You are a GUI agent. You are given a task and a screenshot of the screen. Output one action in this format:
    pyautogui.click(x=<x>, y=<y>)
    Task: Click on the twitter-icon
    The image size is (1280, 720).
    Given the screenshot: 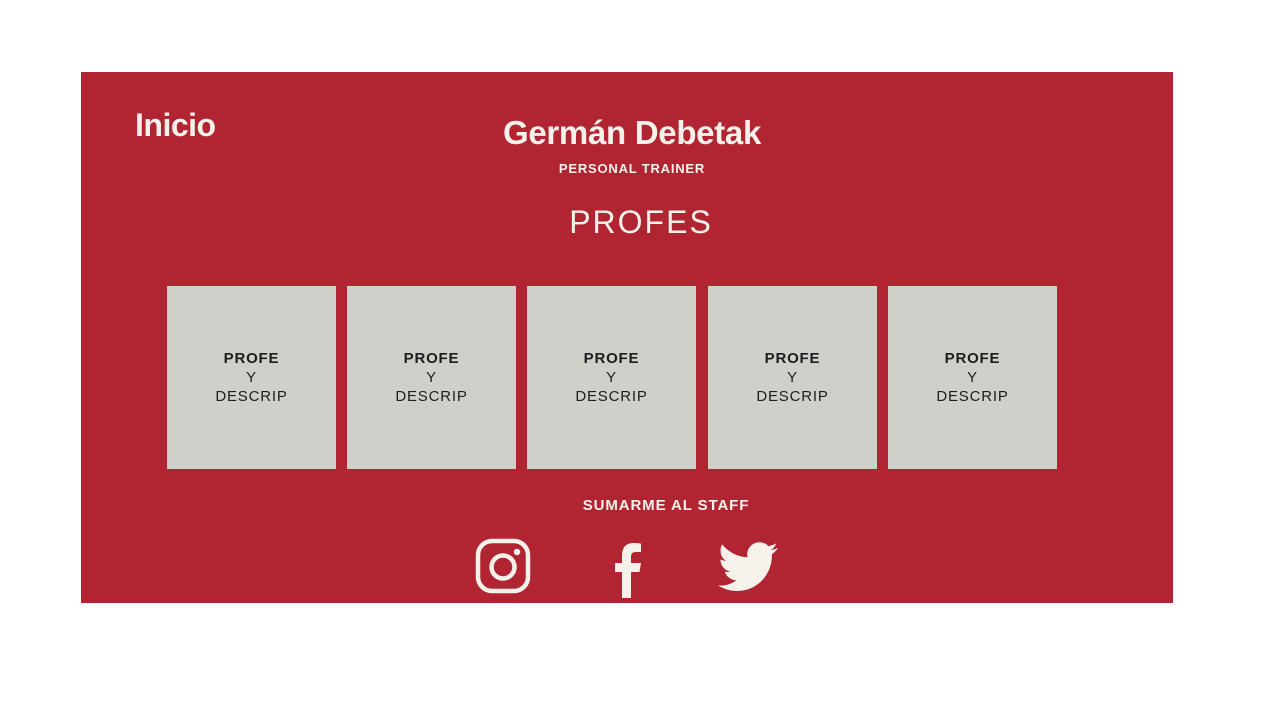 What is the action you would take?
    pyautogui.click(x=748, y=566)
    